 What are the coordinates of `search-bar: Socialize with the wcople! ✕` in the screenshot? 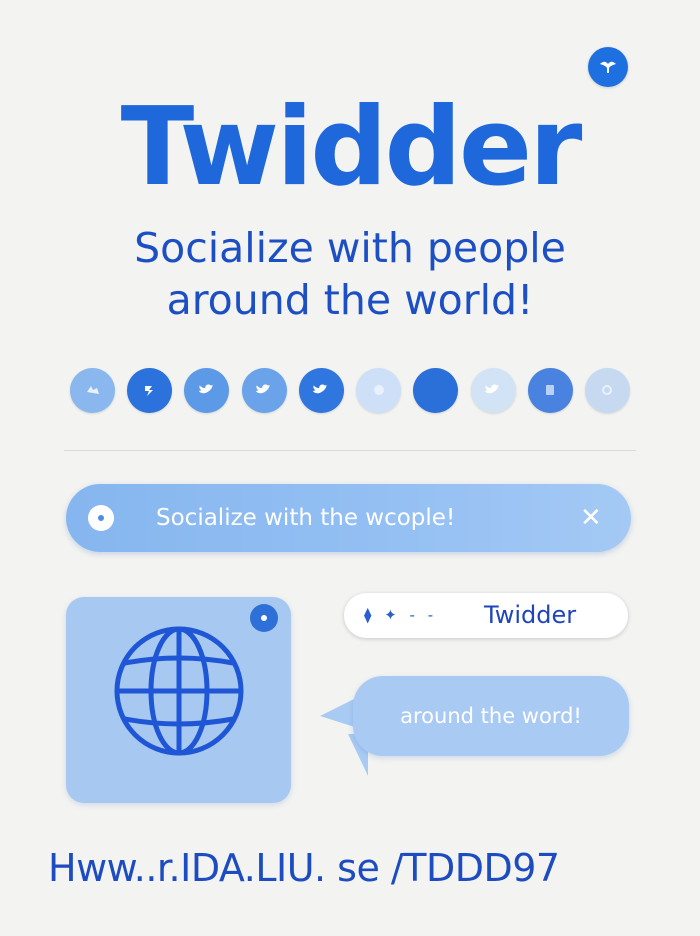 It's located at (348, 518).